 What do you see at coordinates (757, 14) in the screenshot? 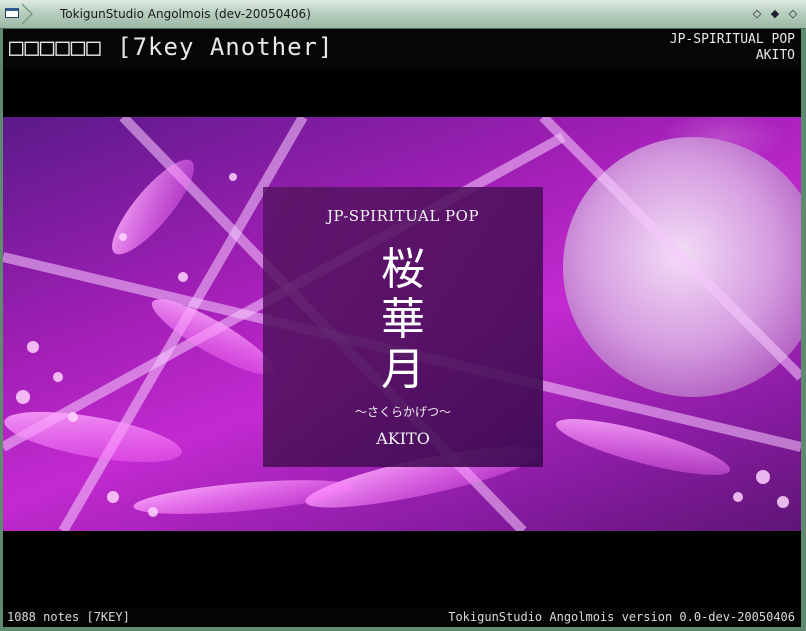
I see `minimize-icon: ◇` at bounding box center [757, 14].